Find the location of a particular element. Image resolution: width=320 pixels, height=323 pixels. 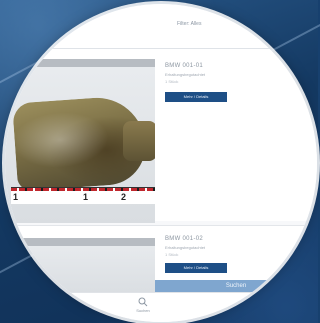

nav-item-search: Suchen is located at coordinates (143, 305).